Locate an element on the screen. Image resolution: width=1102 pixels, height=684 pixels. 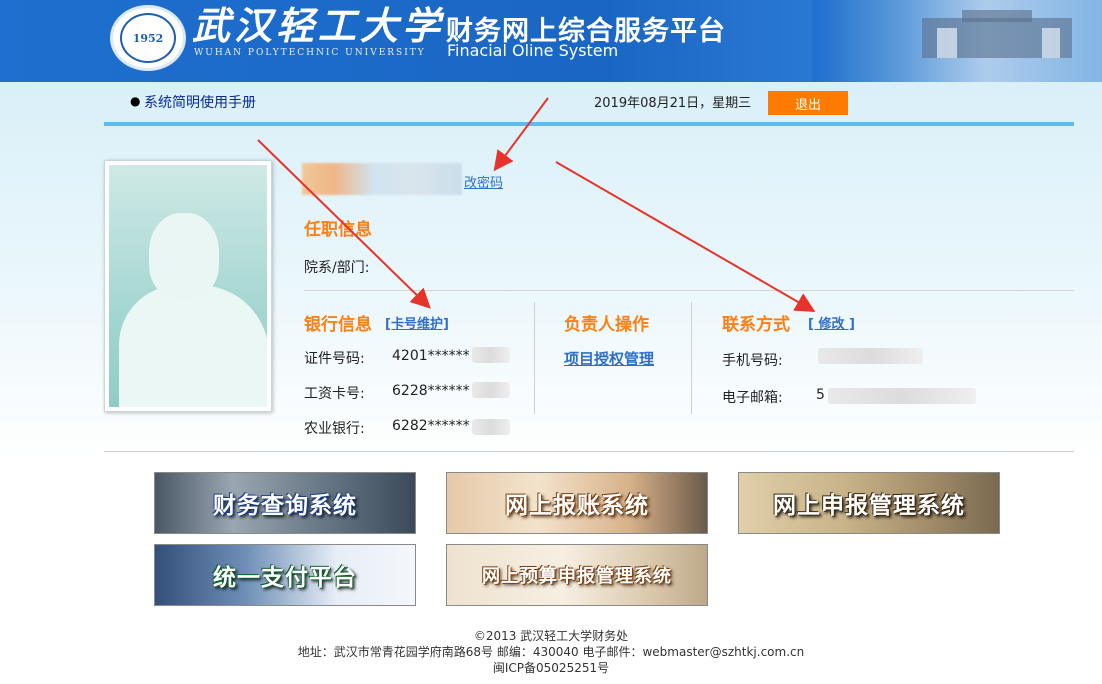
tile-label: 统一支付平台 is located at coordinates (285, 578).